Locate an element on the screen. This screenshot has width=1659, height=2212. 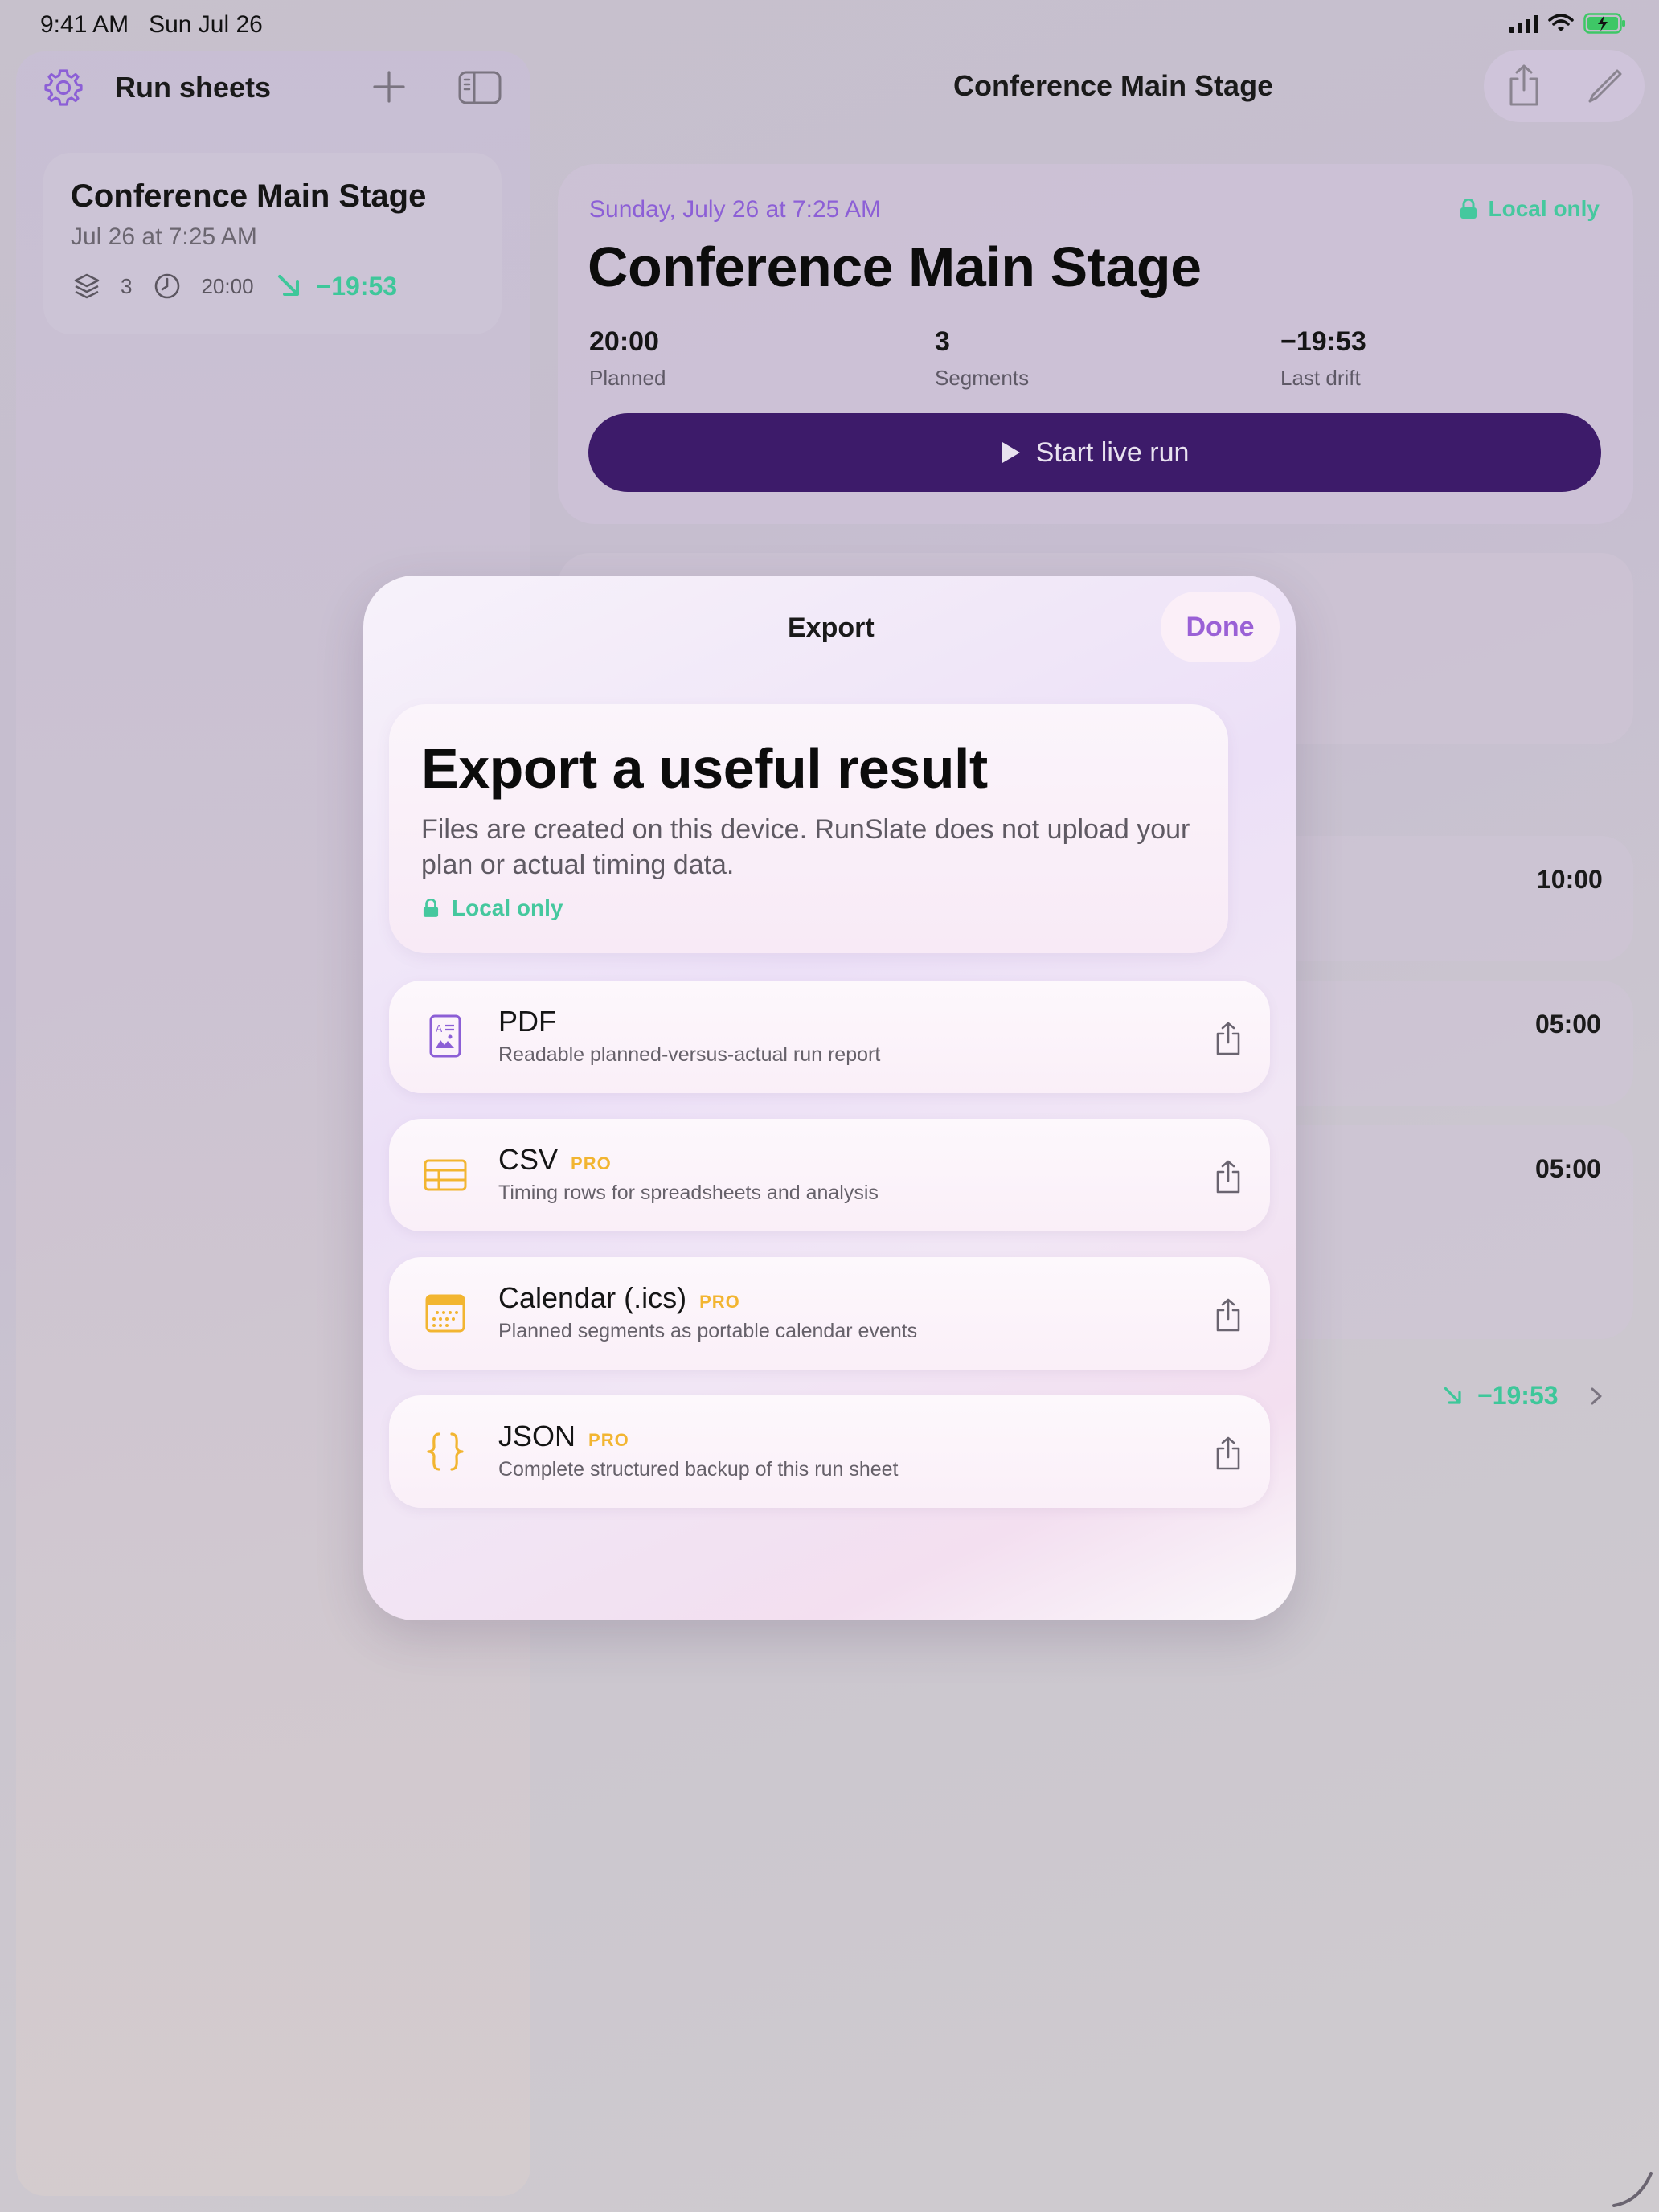
curly-braces-icon is located at coordinates (445, 1451).